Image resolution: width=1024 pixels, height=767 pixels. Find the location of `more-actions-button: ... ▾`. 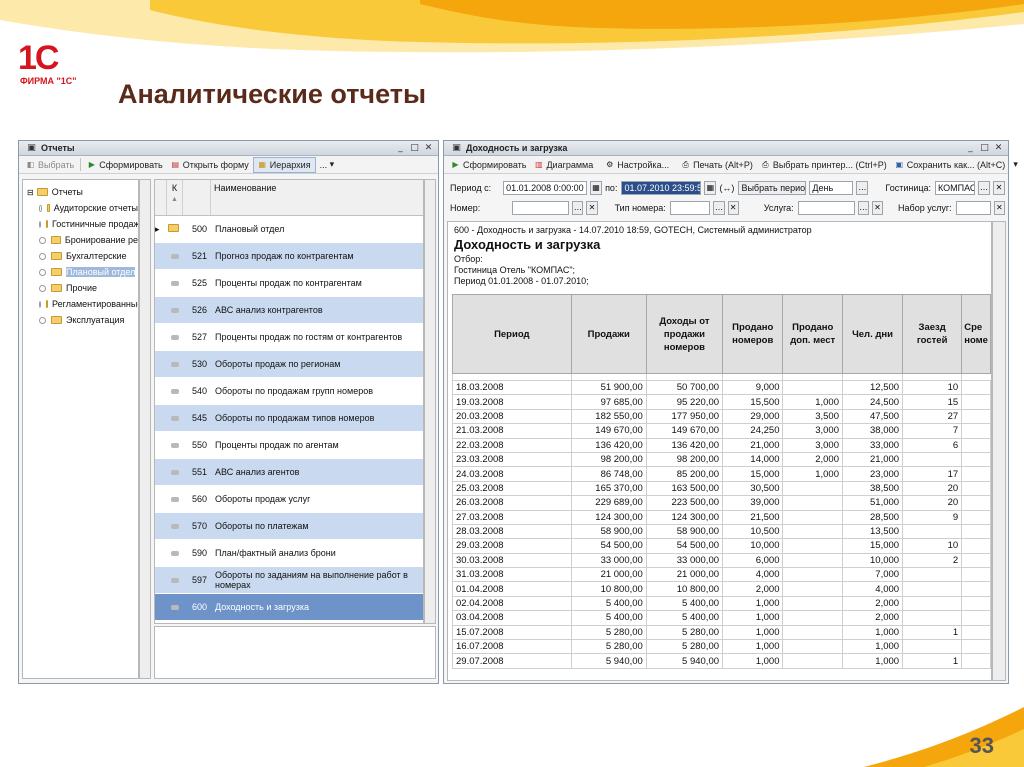

more-actions-button: ... ▾ is located at coordinates (327, 165).